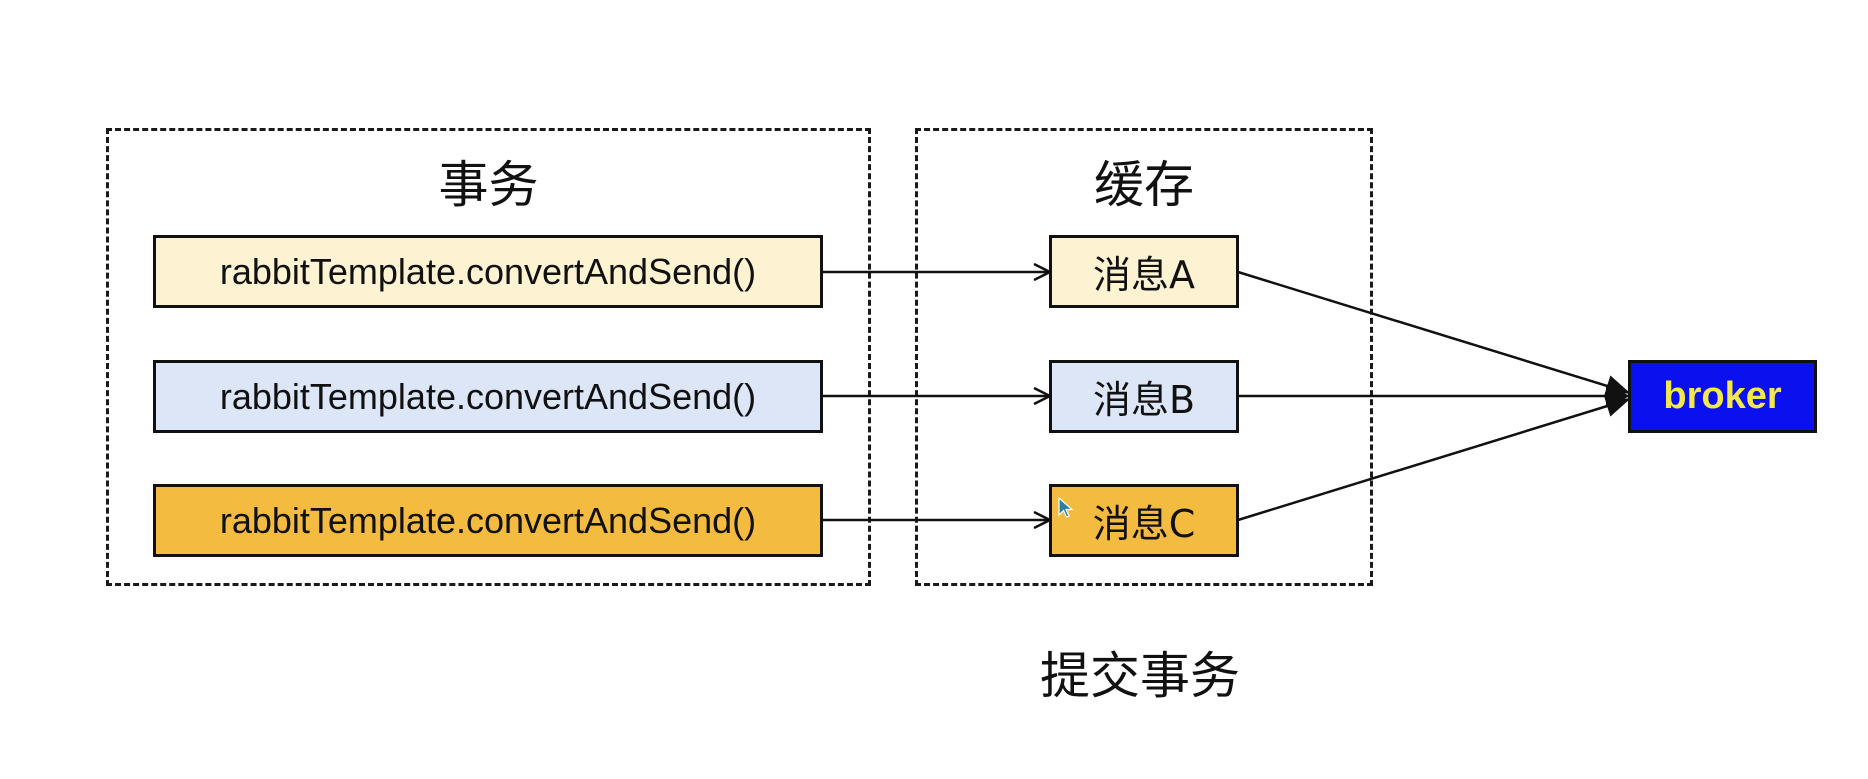 The image size is (1868, 779). I want to click on call-box-c-label: rabbitTemplate.convertAndSend(), so click(488, 520).